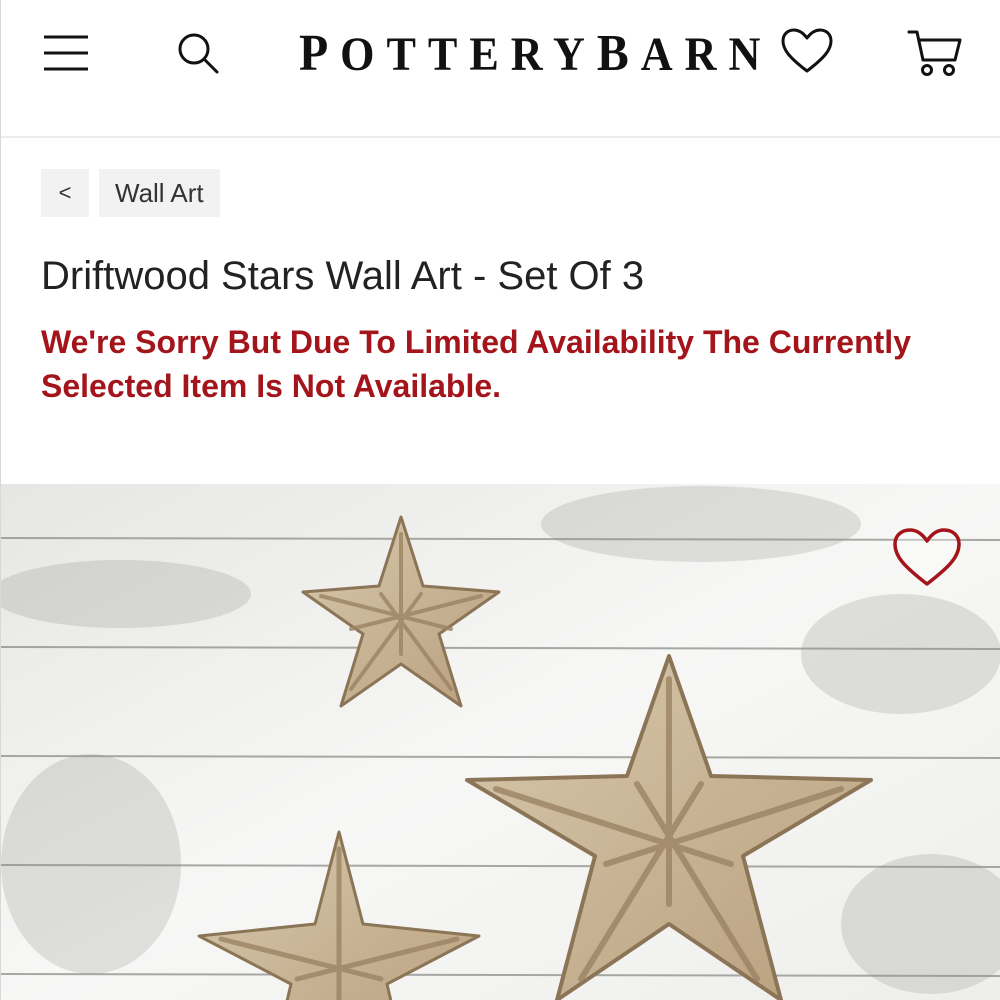 This screenshot has height=1000, width=1000. I want to click on hamburger-menu-icon, so click(66, 53).